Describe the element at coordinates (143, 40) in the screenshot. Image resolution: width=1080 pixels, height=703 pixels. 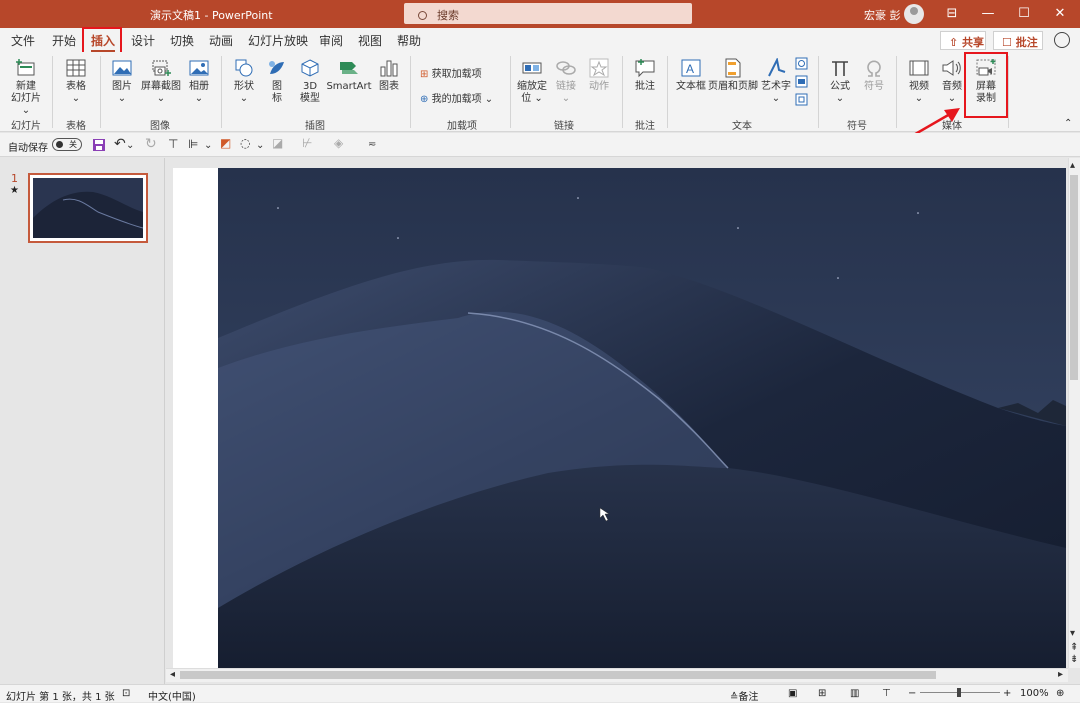
I see `tab-design: 设计` at that location.